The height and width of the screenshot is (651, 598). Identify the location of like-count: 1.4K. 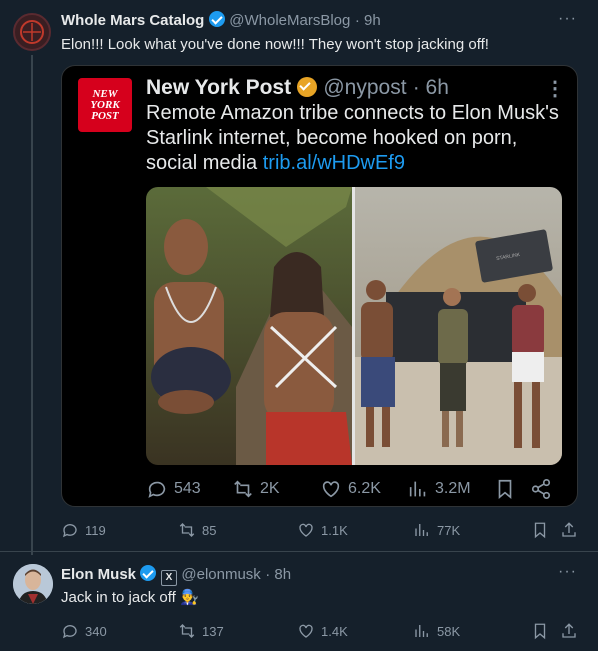
(334, 631).